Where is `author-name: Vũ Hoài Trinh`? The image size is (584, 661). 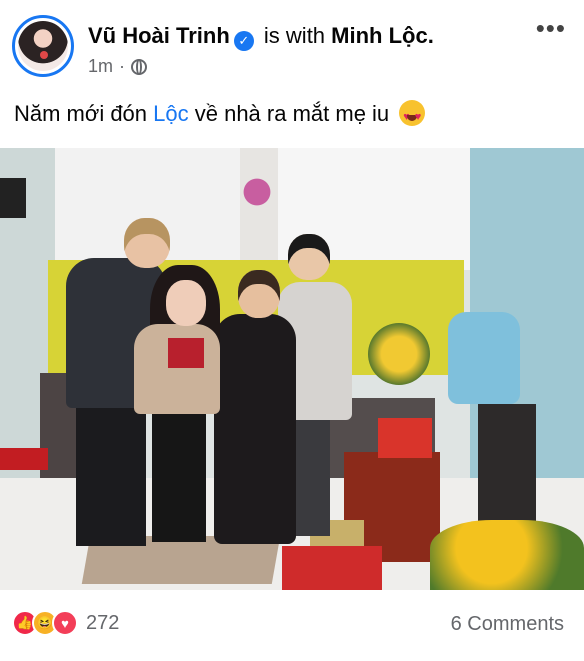
author-name: Vũ Hoài Trinh is located at coordinates (159, 35).